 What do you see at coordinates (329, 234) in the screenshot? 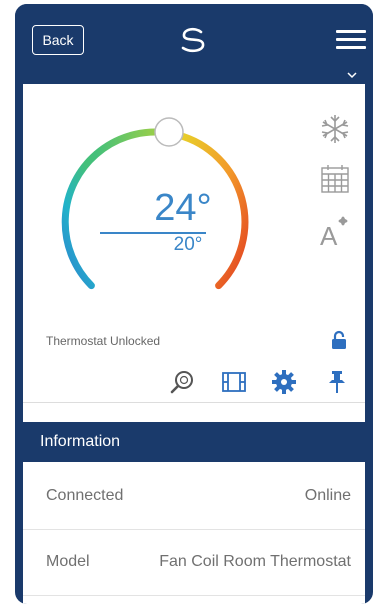
I see `svg-text: A` at bounding box center [329, 234].